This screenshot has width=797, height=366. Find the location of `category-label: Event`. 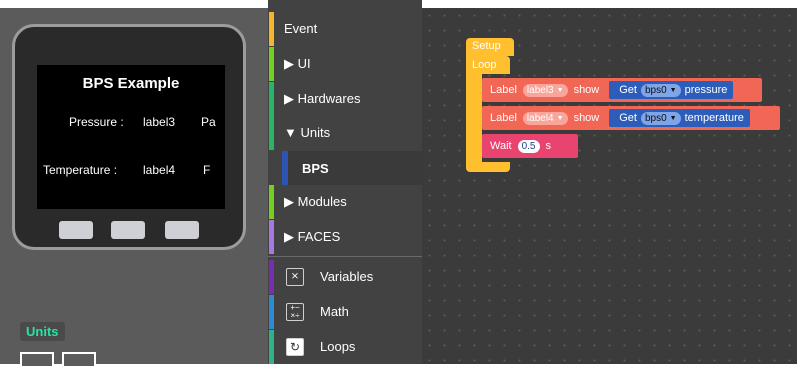

category-label: Event is located at coordinates (301, 28).